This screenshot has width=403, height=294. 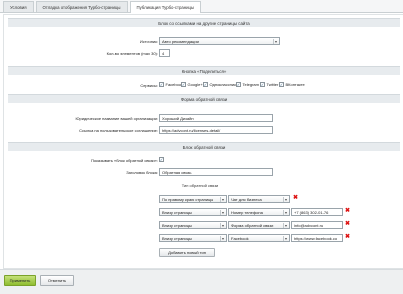 I want to click on feedback-row-1-type: Чат для бизнеса ▼, so click(x=259, y=199).